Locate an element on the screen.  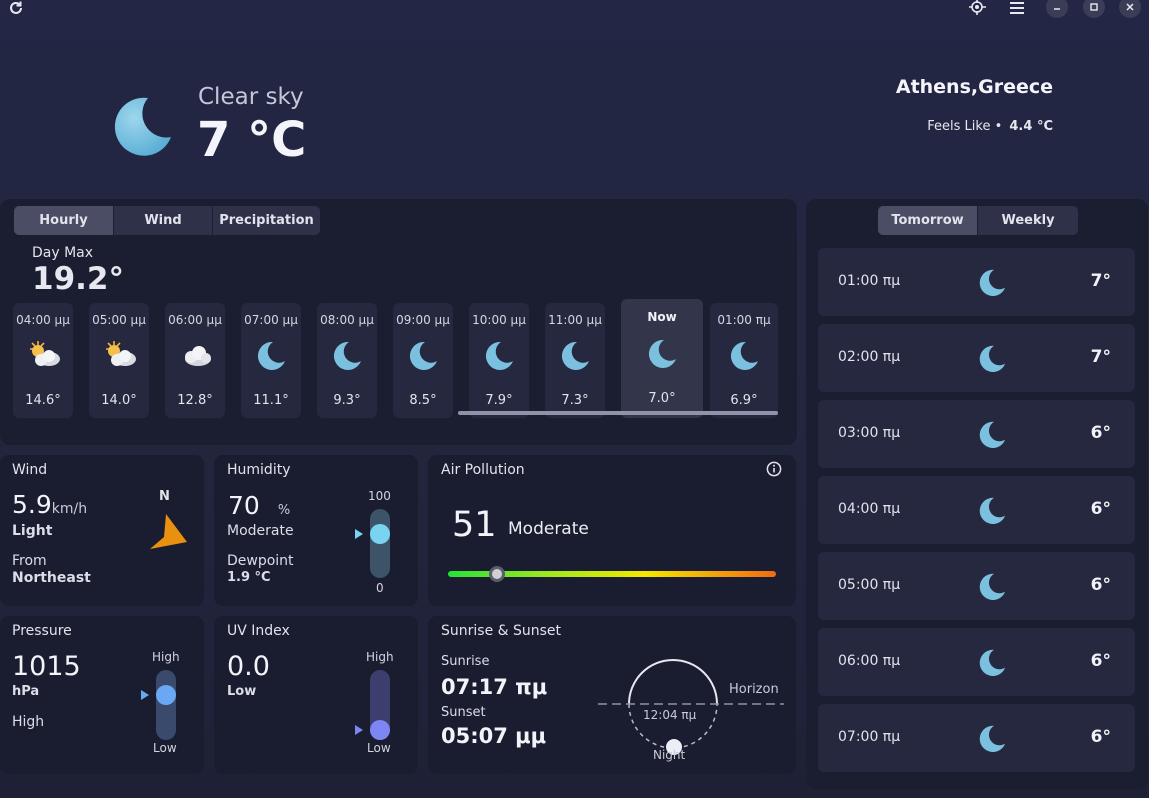
cloudy-icon is located at coordinates (196, 355).